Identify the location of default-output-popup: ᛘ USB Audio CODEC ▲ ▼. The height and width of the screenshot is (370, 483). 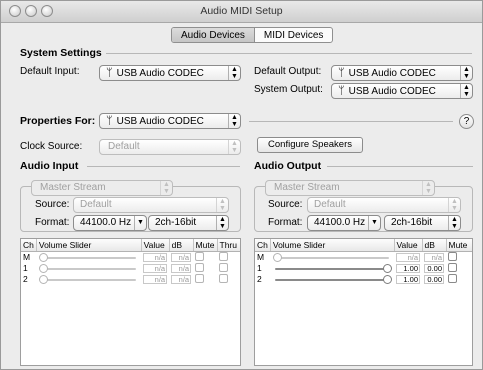
(402, 73).